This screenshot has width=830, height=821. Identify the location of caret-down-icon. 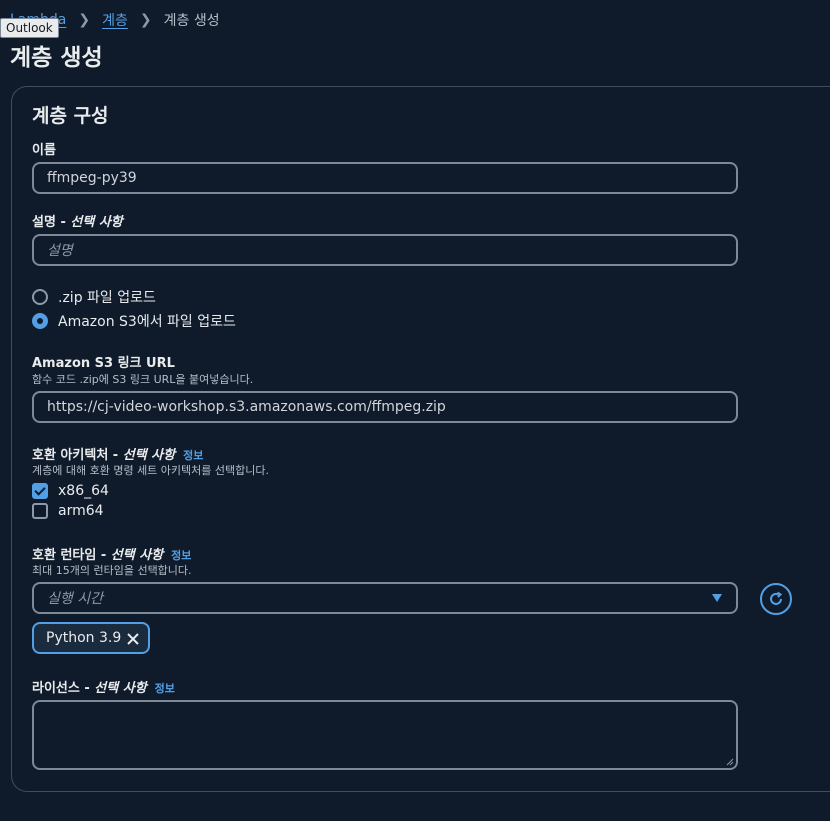
(717, 598).